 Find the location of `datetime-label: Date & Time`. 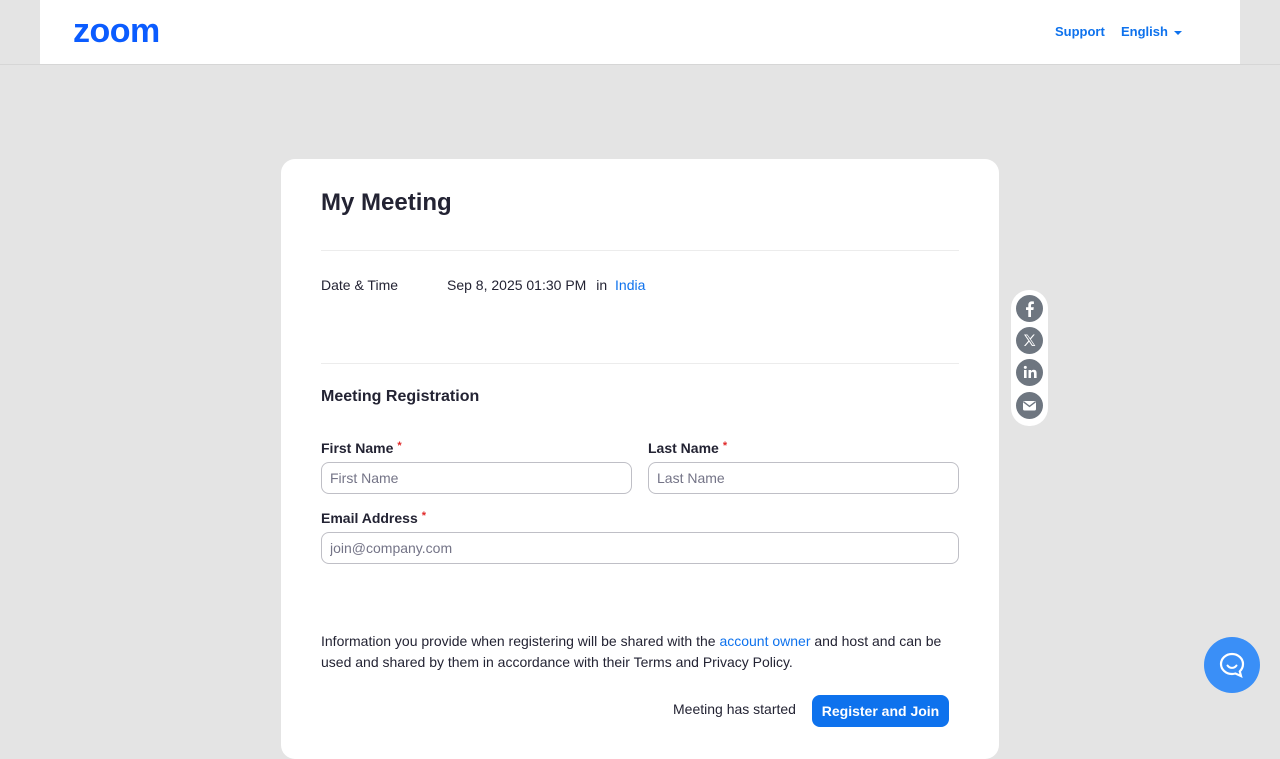

datetime-label: Date & Time is located at coordinates (360, 285).